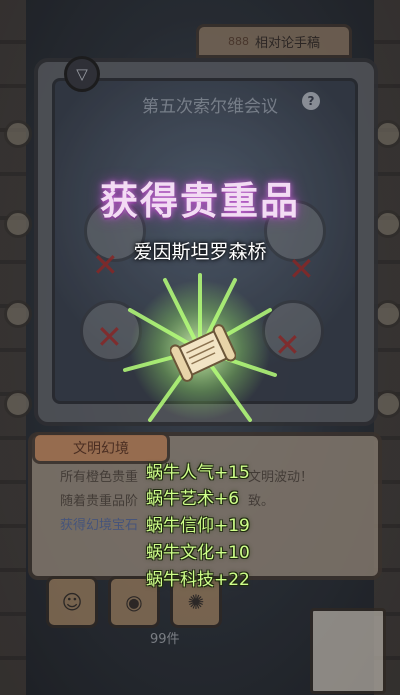 This screenshot has width=400, height=695. What do you see at coordinates (199, 201) in the screenshot?
I see `reward-headline: 获得贵重品` at bounding box center [199, 201].